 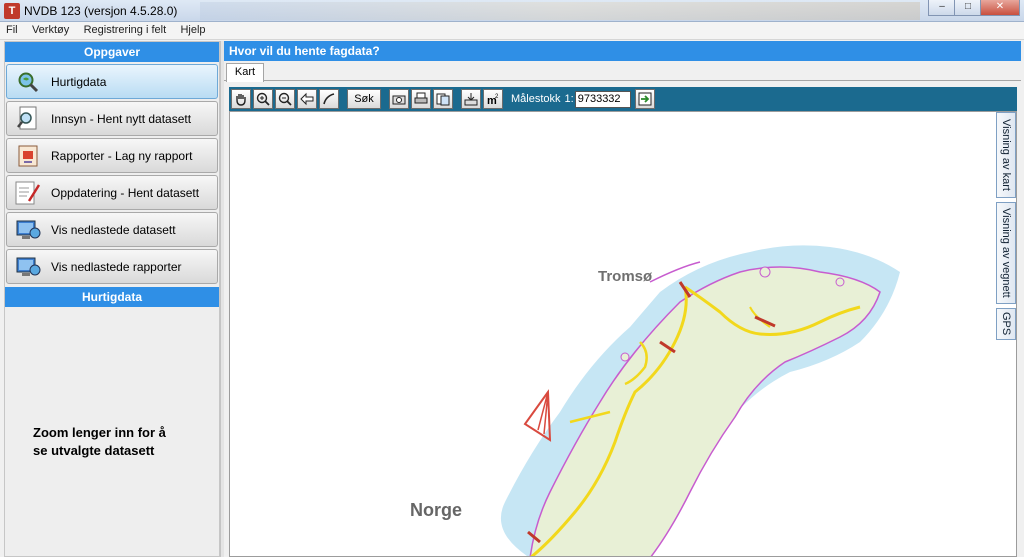 What do you see at coordinates (364, 99) in the screenshot?
I see `search-button: Søk` at bounding box center [364, 99].